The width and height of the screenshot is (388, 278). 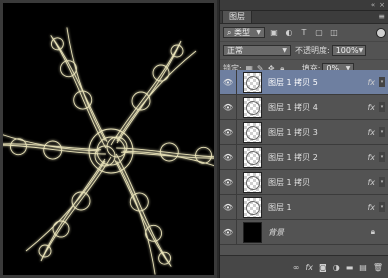 What do you see at coordinates (235, 50) in the screenshot?
I see `blend-mode-value: 正常` at bounding box center [235, 50].